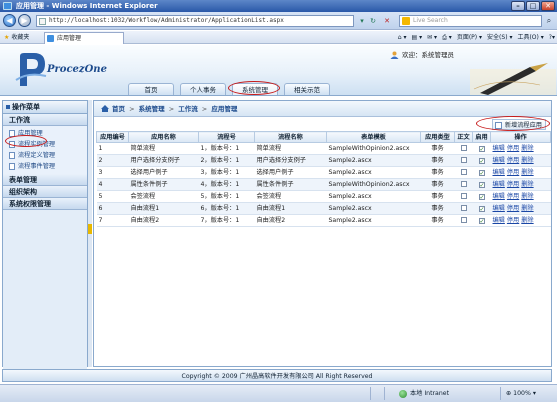 The image size is (557, 402). Describe the element at coordinates (423, 393) in the screenshot. I see `security-zone: 本地 Intranet` at that location.